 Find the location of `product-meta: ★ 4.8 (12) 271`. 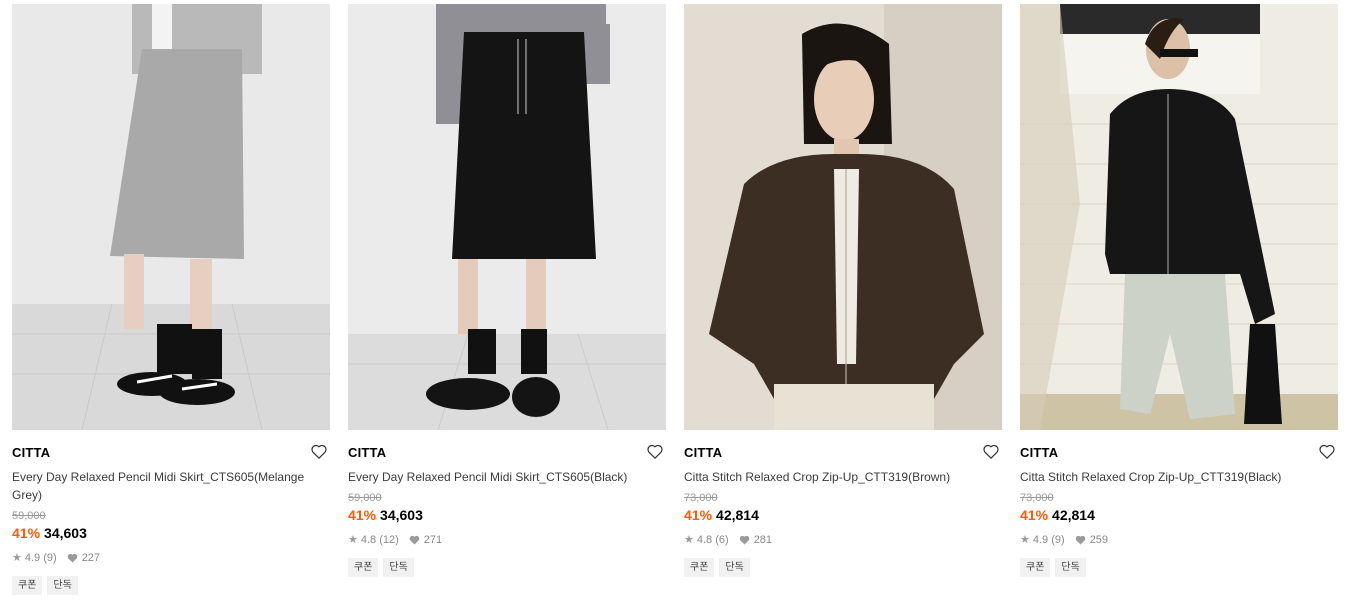

product-meta: ★ 4.8 (12) 271 is located at coordinates (507, 540).